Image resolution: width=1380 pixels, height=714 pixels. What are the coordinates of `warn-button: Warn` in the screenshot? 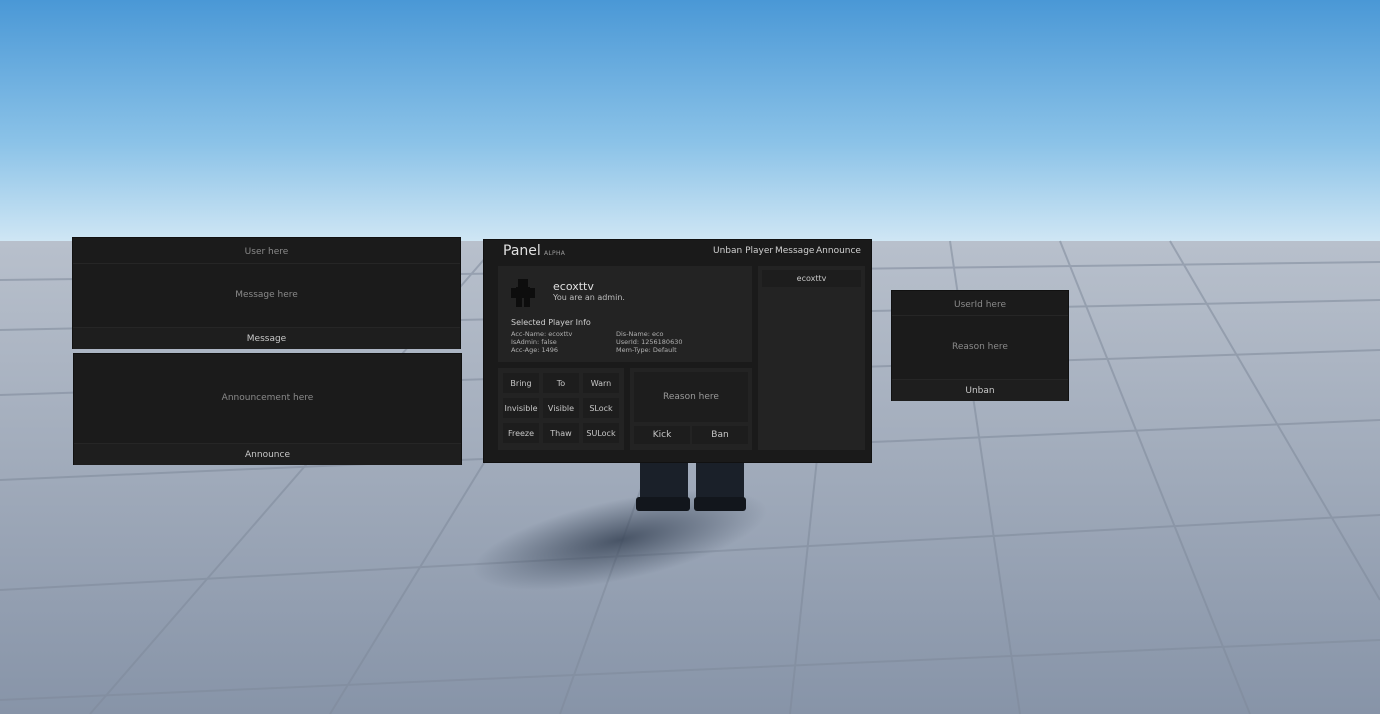 It's located at (601, 383).